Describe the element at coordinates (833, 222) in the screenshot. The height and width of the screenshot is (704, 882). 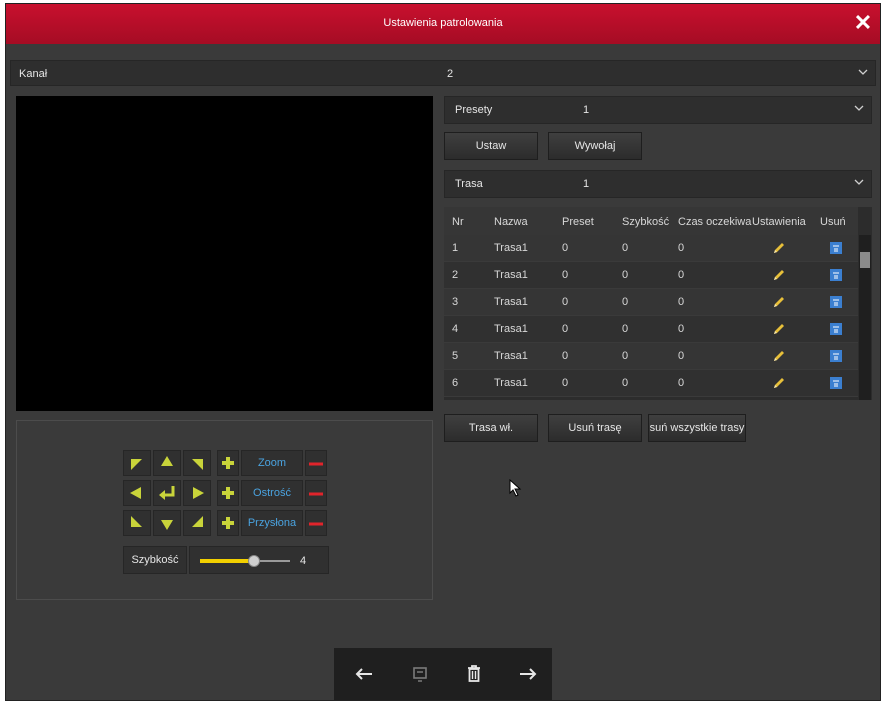
I see `header-delete: Usuń` at that location.